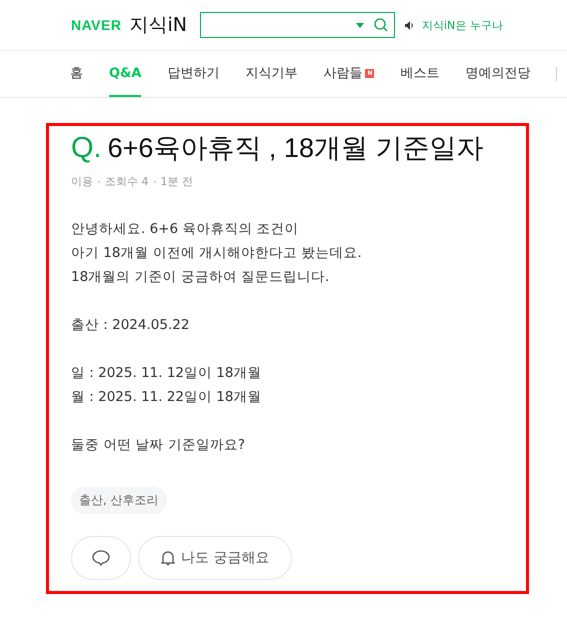 The width and height of the screenshot is (567, 622). Describe the element at coordinates (217, 253) in the screenshot. I see `body-text: 아기 18개월 이전에 개시해야한다고 봤는데요.` at that location.